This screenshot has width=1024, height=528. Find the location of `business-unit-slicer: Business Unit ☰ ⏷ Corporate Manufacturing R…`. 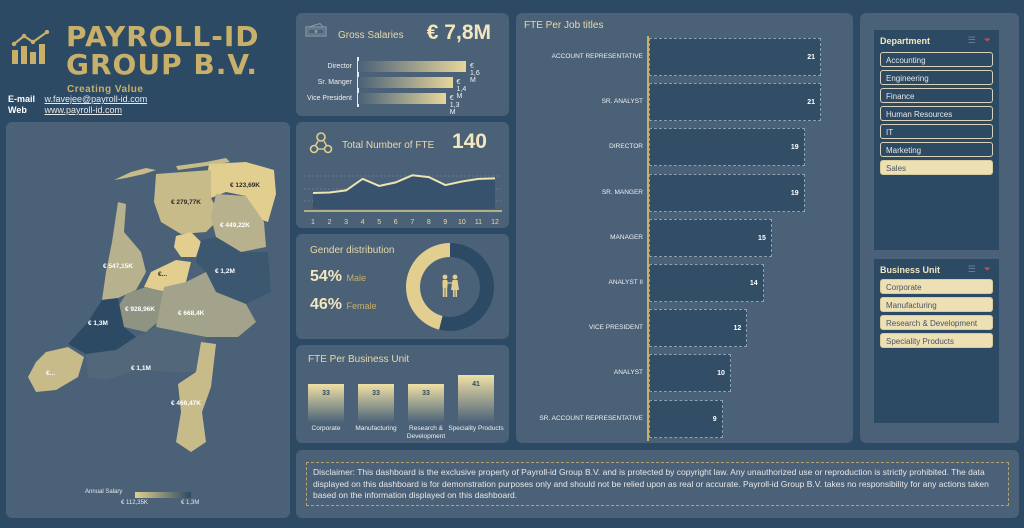

business-unit-slicer: Business Unit ☰ ⏷ Corporate Manufacturing R… is located at coordinates (936, 341).